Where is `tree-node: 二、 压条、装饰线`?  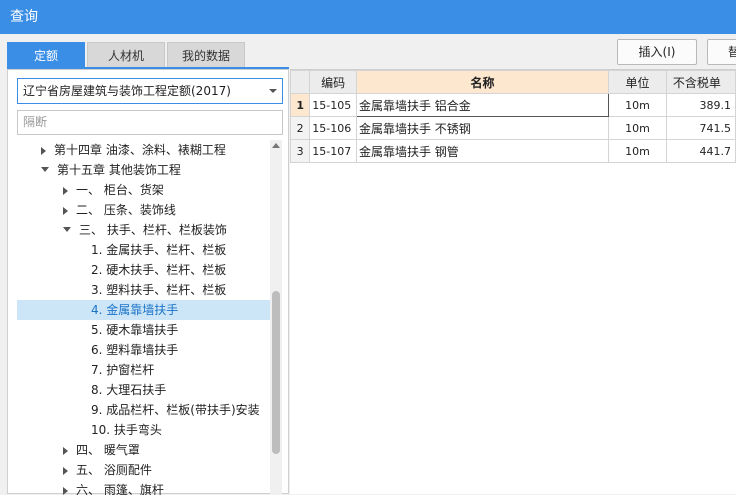
tree-node: 二、 压条、装饰线 is located at coordinates (143, 210).